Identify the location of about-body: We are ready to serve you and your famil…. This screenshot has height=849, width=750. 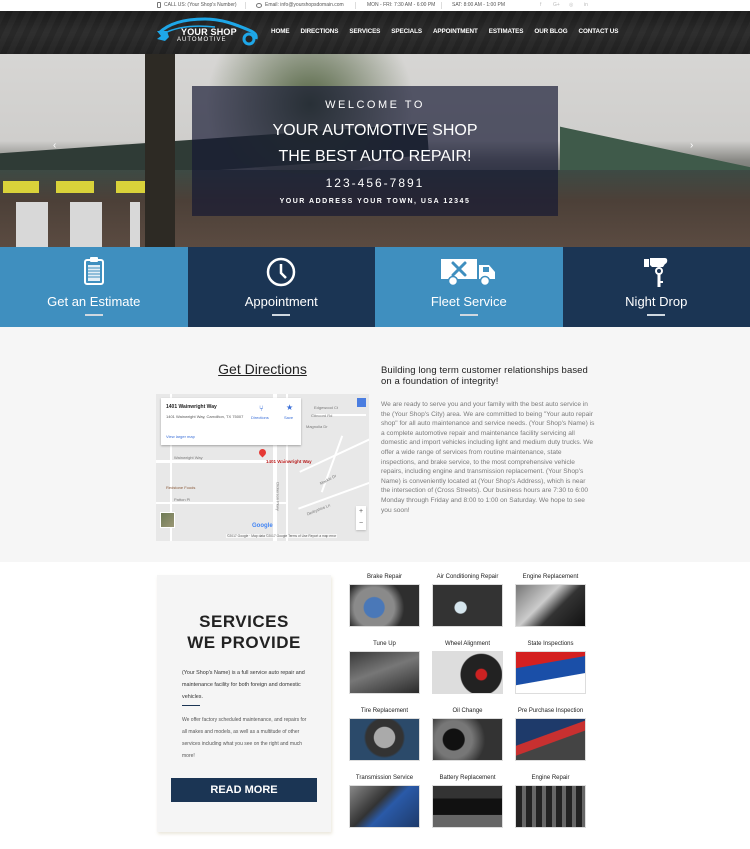
(488, 457).